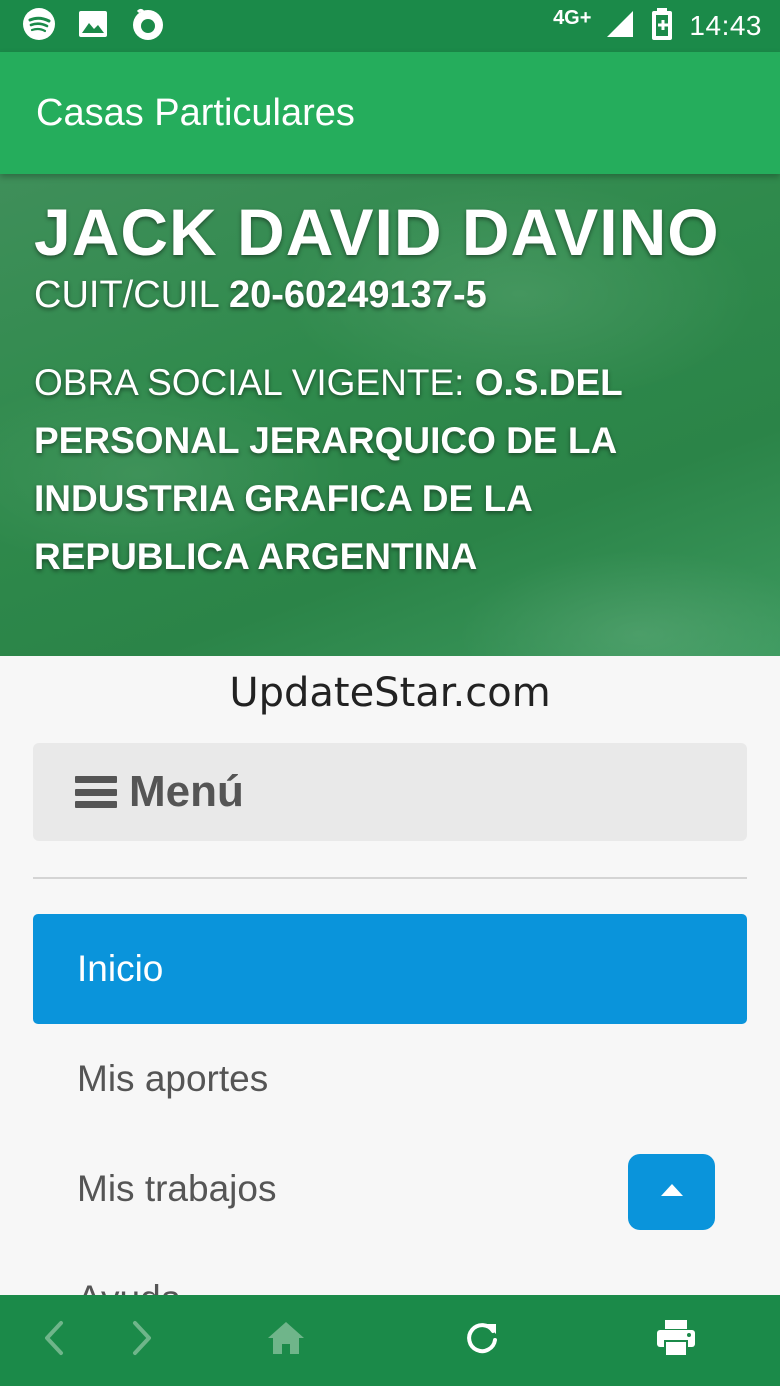  I want to click on status-time: 14:43, so click(725, 25).